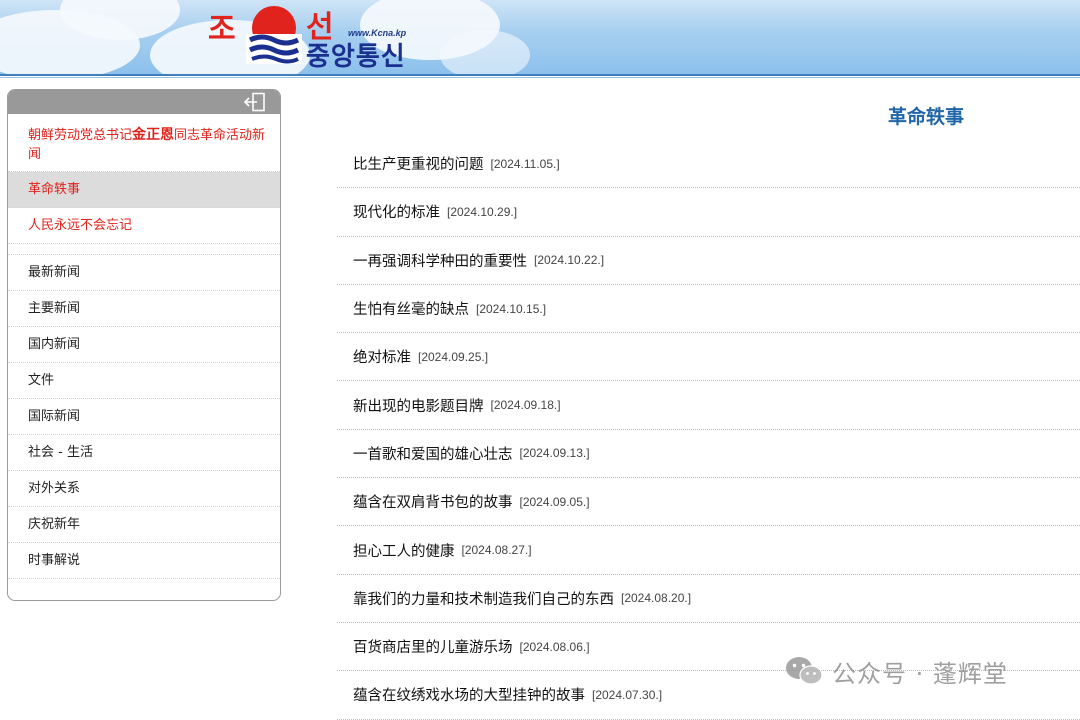  I want to click on article-link: 绝对标准, so click(382, 356).